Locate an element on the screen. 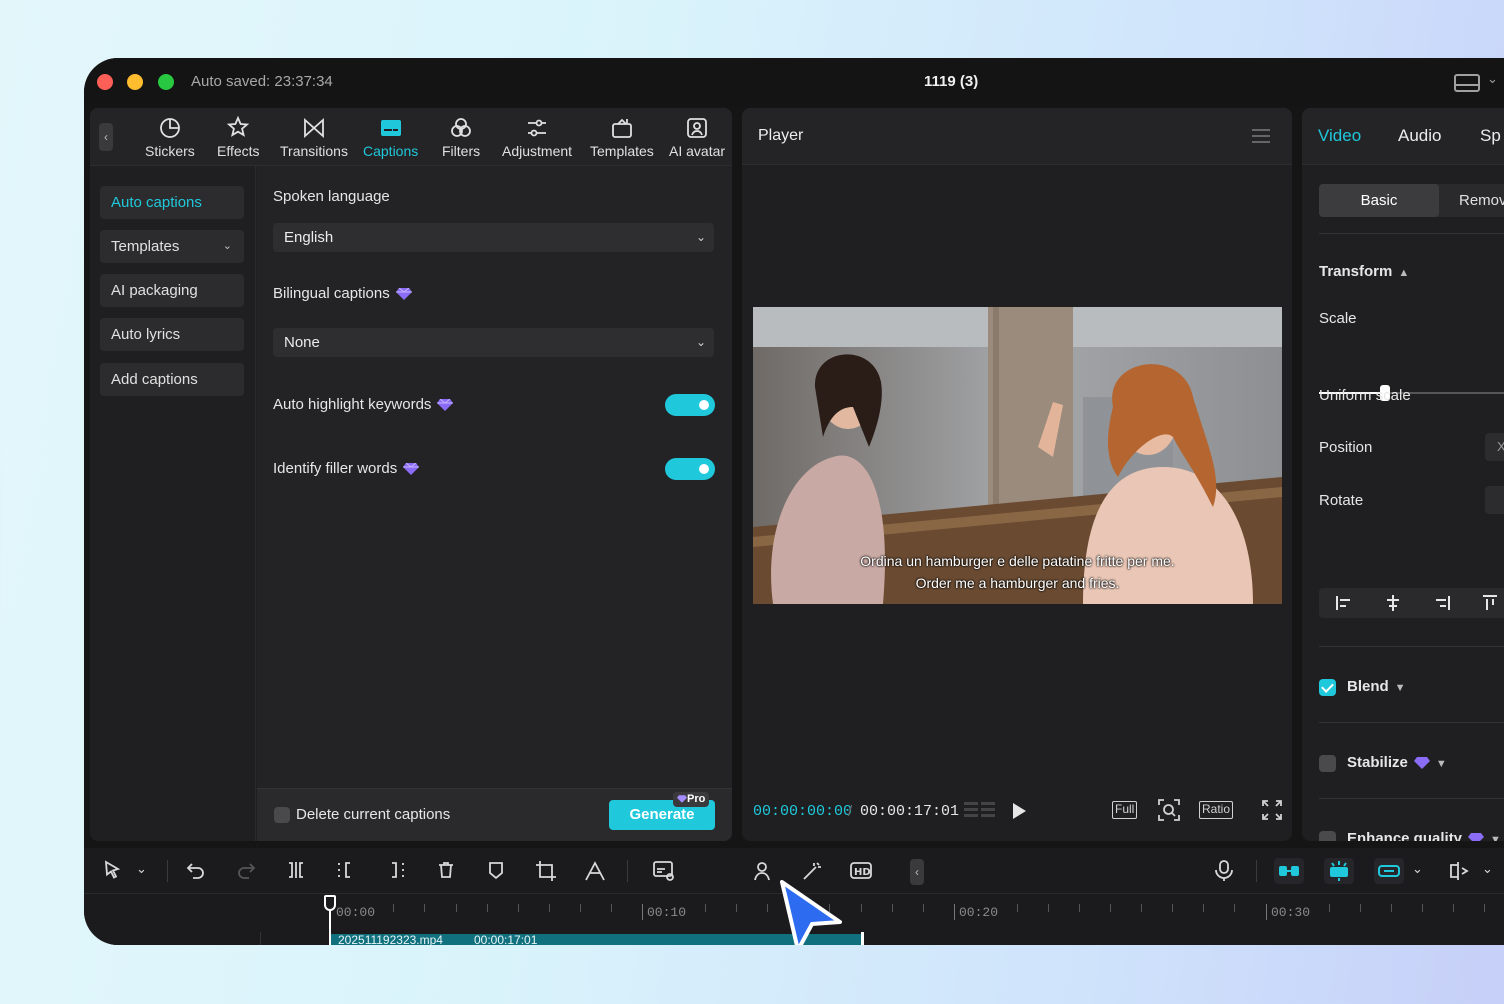 This screenshot has width=1504, height=1004. tab-speed: Sp is located at coordinates (1490, 136).